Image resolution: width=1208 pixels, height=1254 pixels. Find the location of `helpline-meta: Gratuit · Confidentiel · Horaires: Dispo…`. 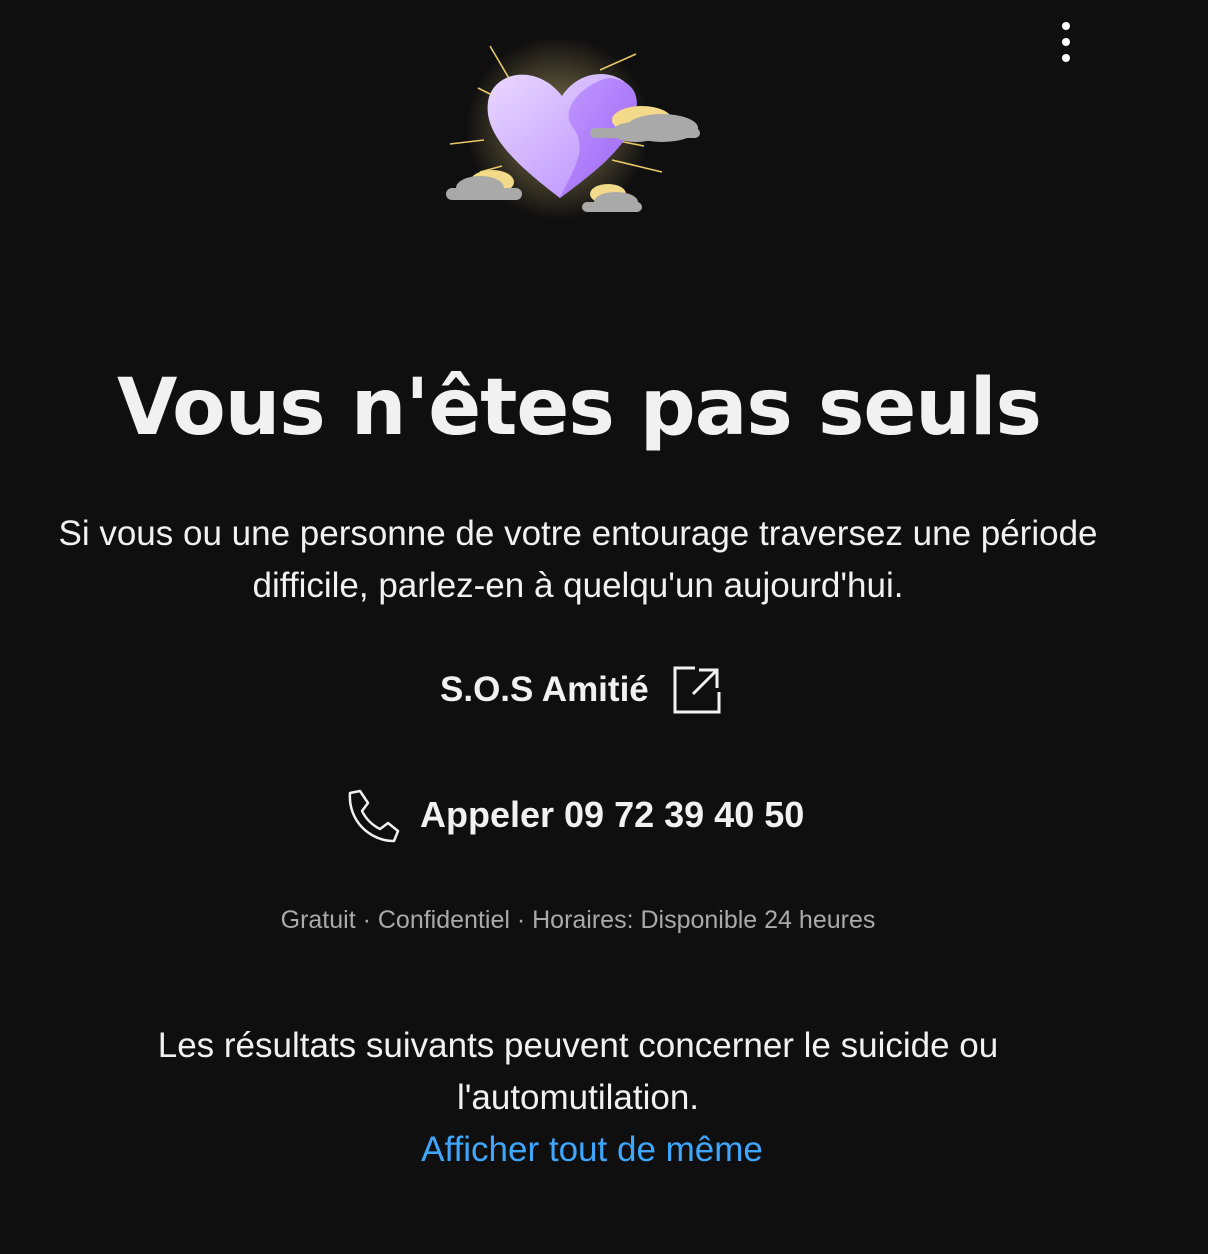

helpline-meta: Gratuit · Confidentiel · Horaires: Dispo… is located at coordinates (578, 920).